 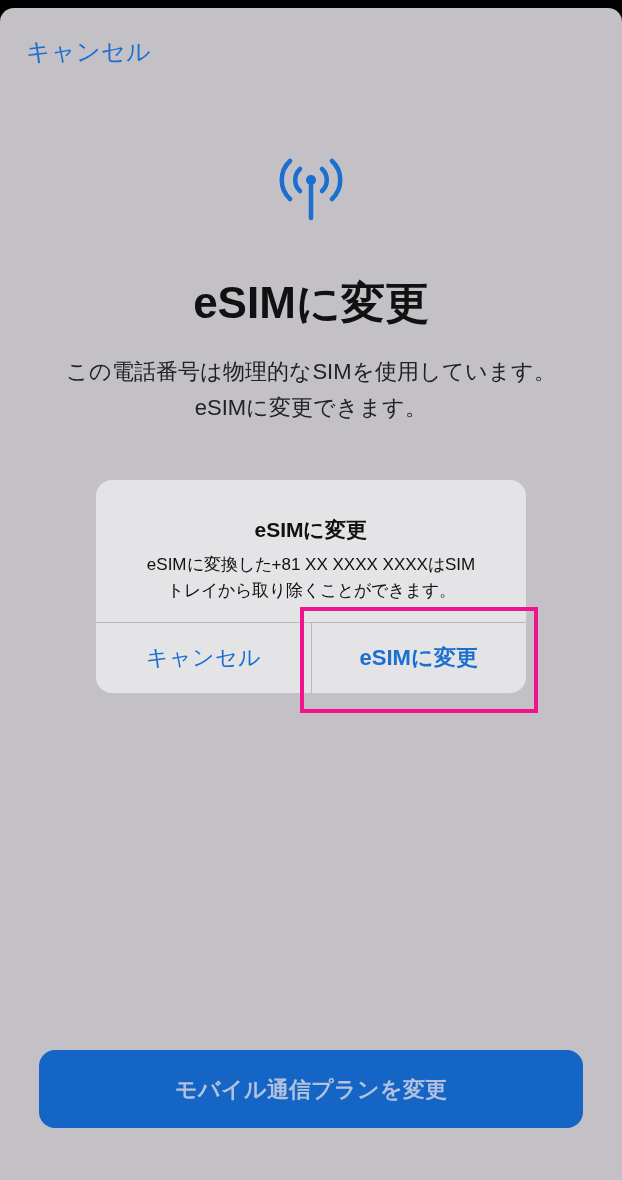 I want to click on alert-message: eSIMに変換した+81 XX XXXX XXXXはSIMトレイから取り除くことができます。, so click(x=311, y=577).